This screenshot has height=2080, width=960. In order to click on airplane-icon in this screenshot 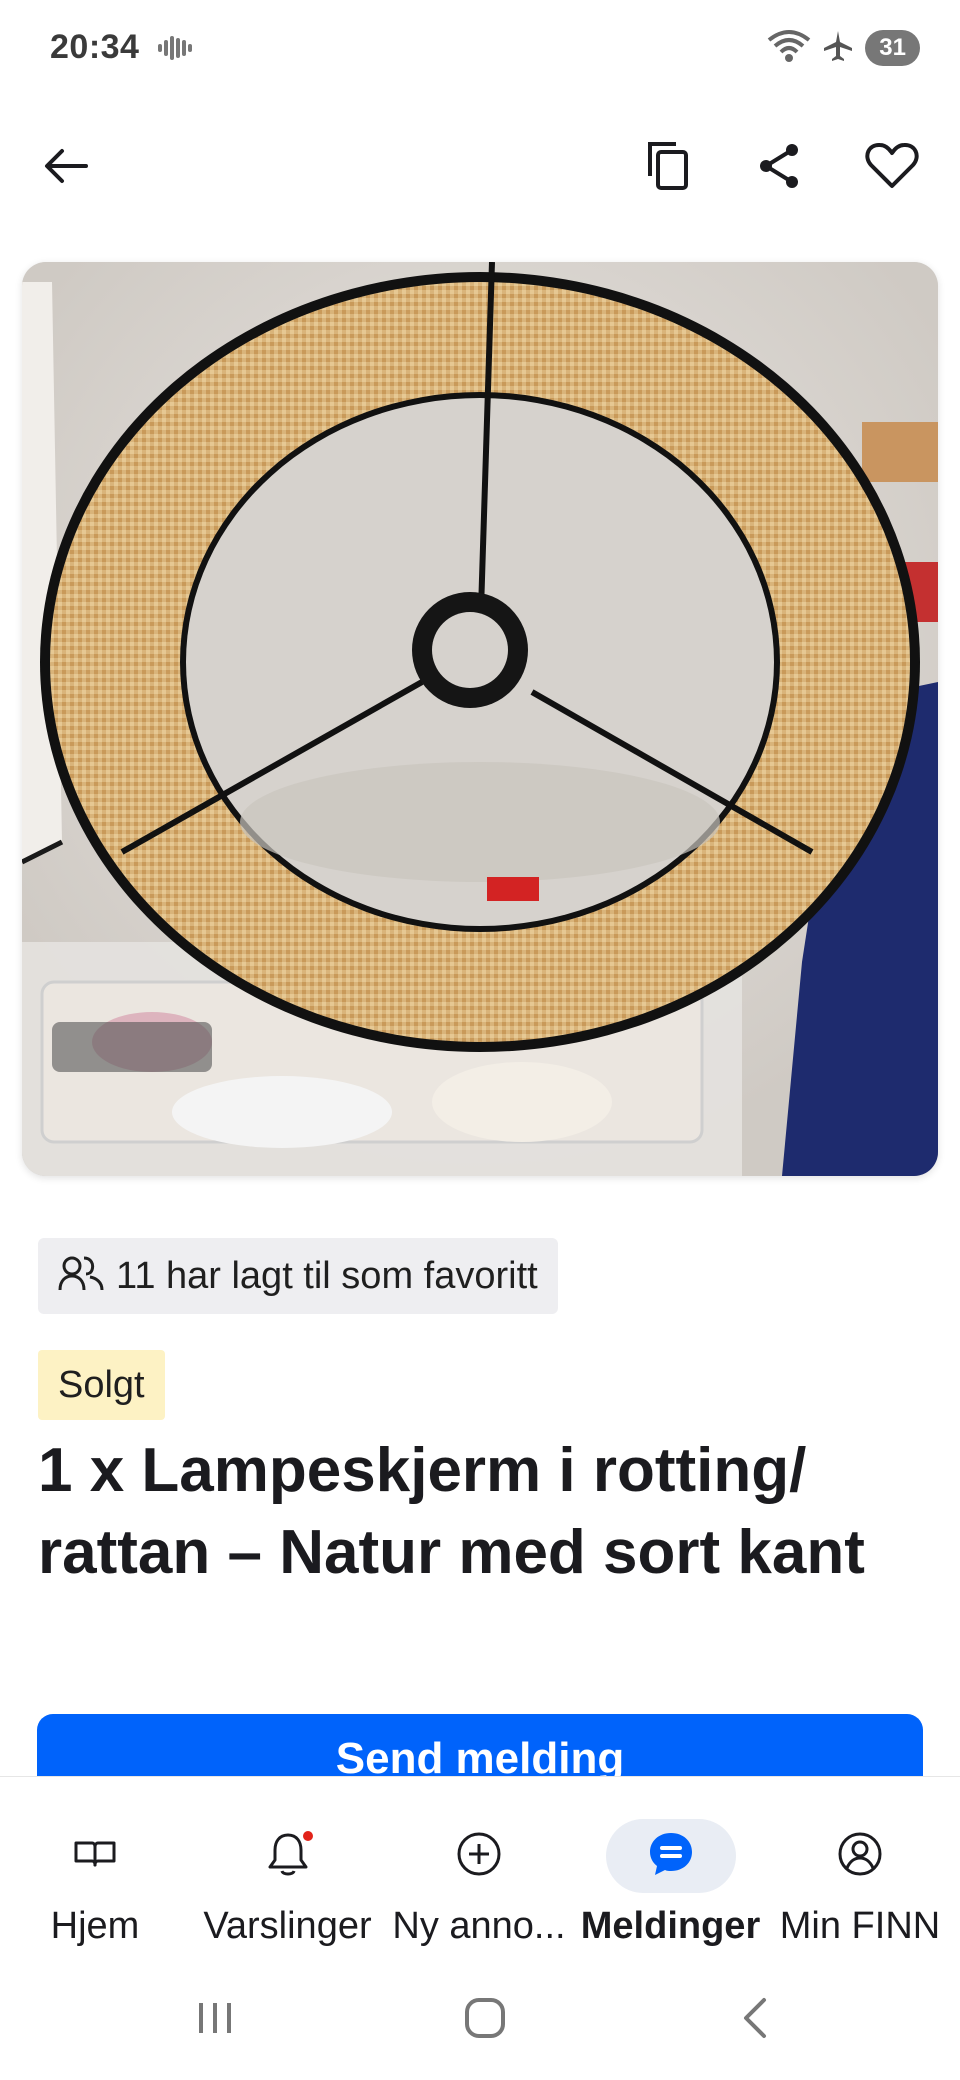, I will do `click(838, 48)`.